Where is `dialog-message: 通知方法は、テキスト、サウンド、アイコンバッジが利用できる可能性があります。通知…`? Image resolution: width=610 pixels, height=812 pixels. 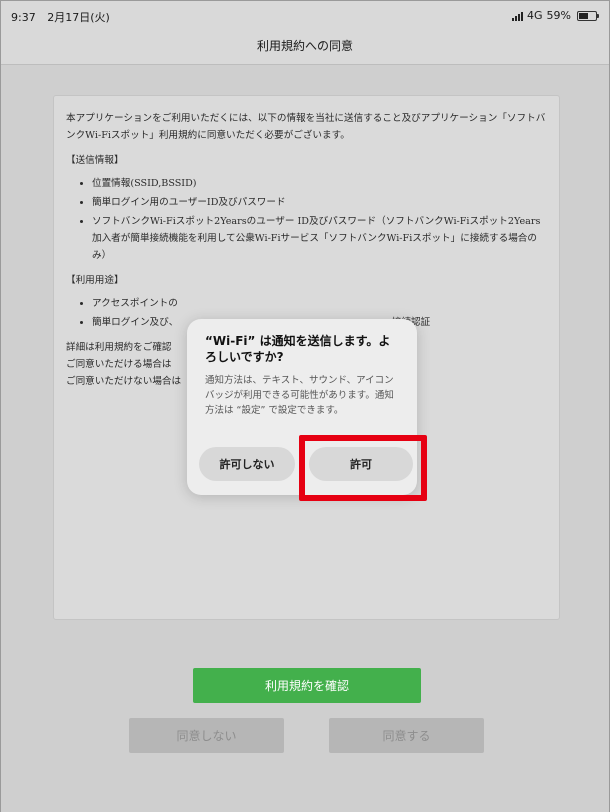
dialog-message: 通知方法は、テキスト、サウンド、アイコンバッジが利用できる可能性があります。通知… is located at coordinates (299, 395).